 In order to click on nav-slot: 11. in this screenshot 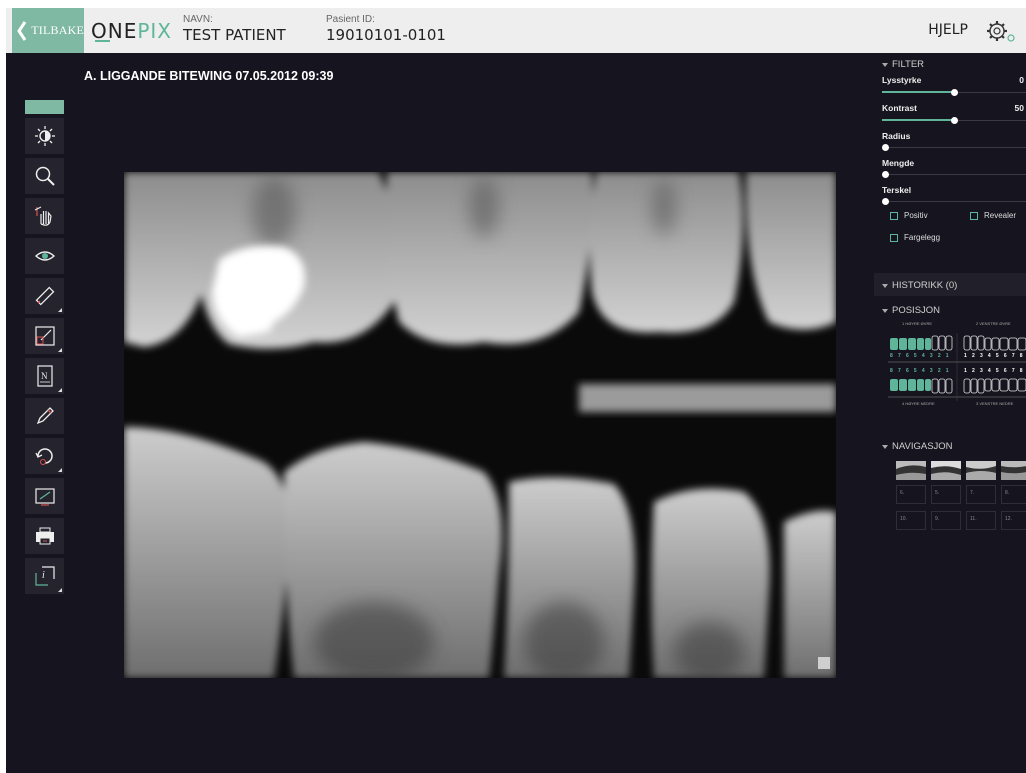, I will do `click(981, 520)`.